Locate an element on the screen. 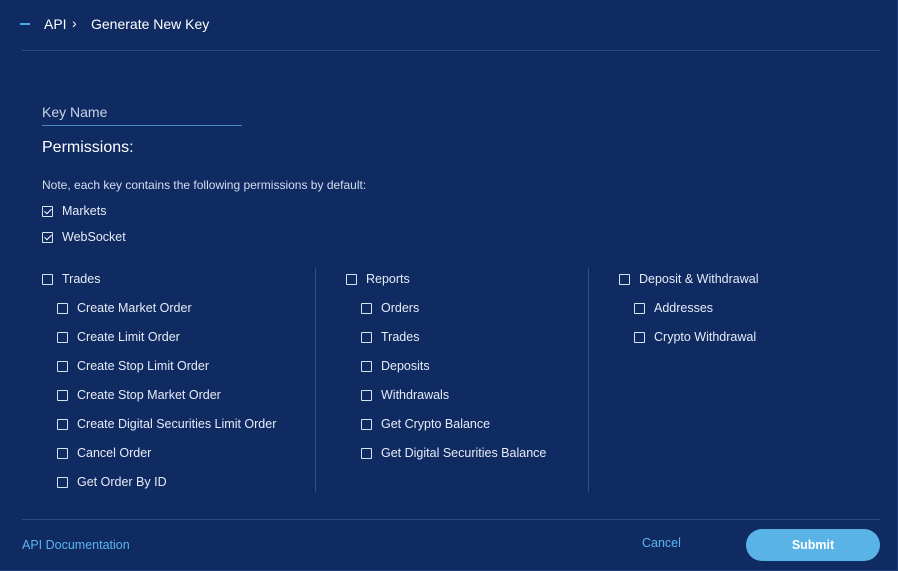 The width and height of the screenshot is (898, 571). permissions-heading: Permissions: is located at coordinates (88, 147).